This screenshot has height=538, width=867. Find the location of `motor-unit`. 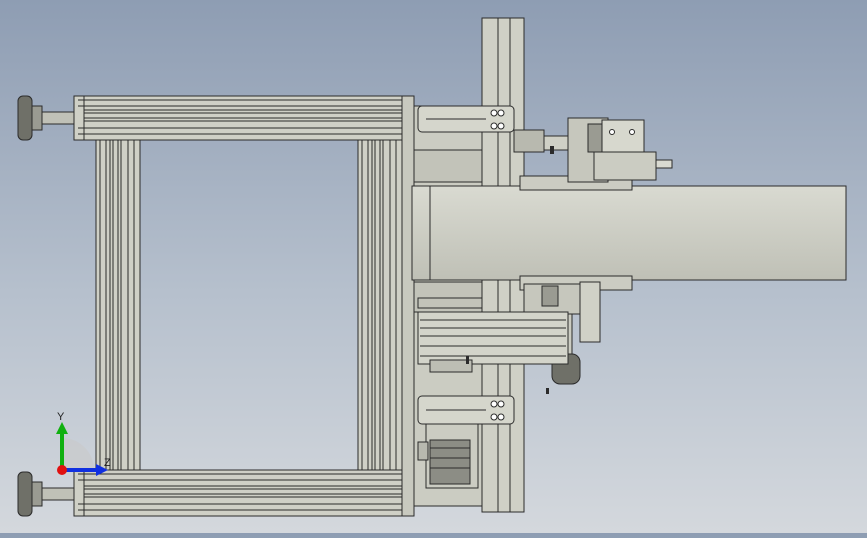

motor-unit is located at coordinates (448, 456).